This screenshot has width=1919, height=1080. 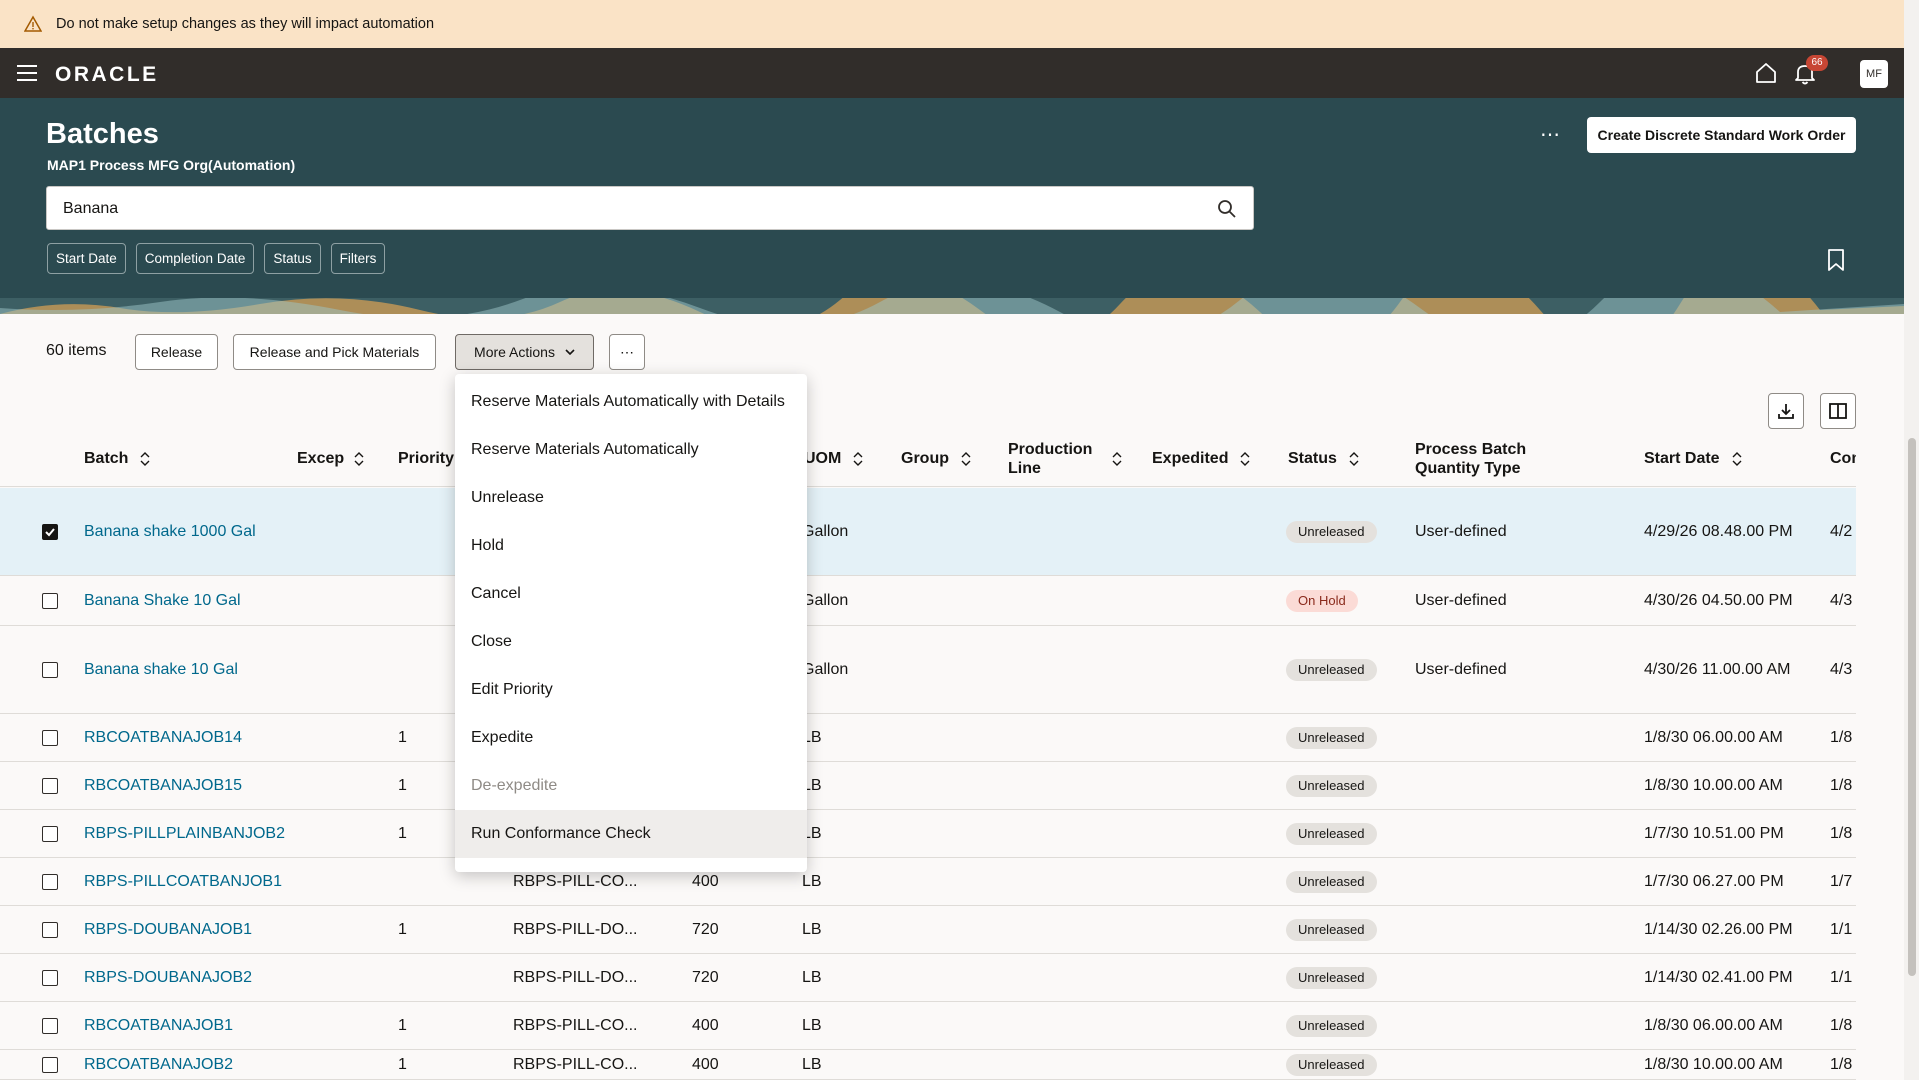 What do you see at coordinates (358, 258) in the screenshot?
I see `chip-filters: Filters` at bounding box center [358, 258].